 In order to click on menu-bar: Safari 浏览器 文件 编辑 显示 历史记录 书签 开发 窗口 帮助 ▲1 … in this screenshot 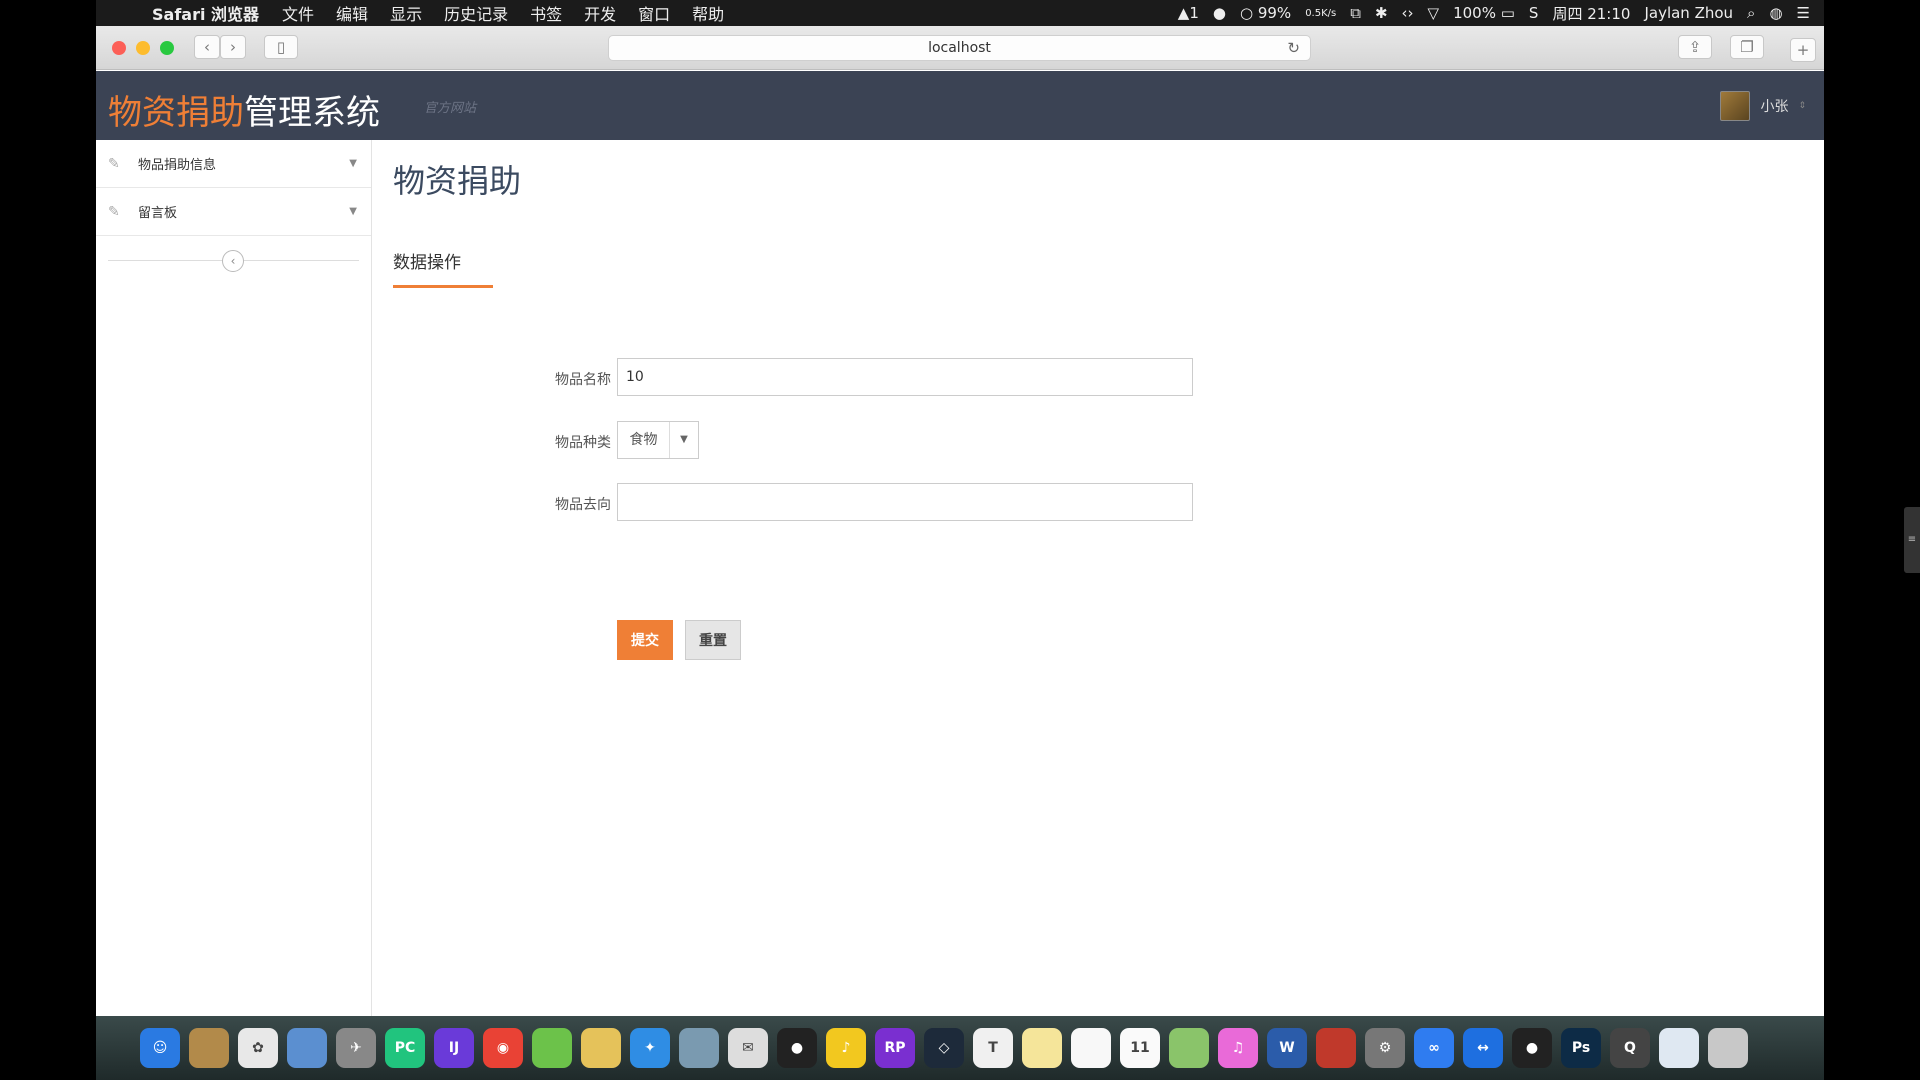, I will do `click(960, 13)`.